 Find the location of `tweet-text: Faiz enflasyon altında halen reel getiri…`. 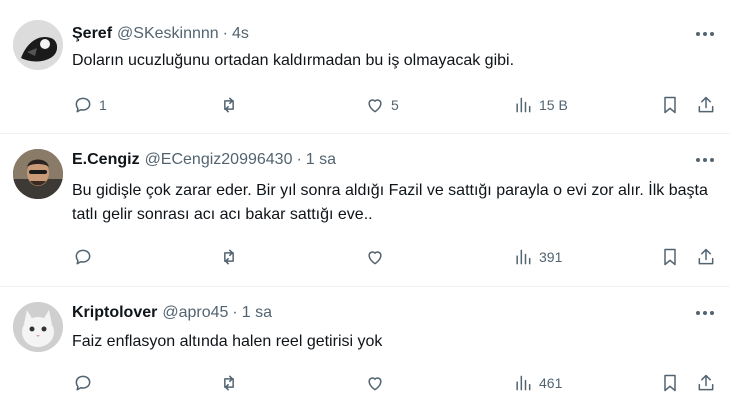

tweet-text: Faiz enflasyon altında halen reel getiri… is located at coordinates (227, 341).